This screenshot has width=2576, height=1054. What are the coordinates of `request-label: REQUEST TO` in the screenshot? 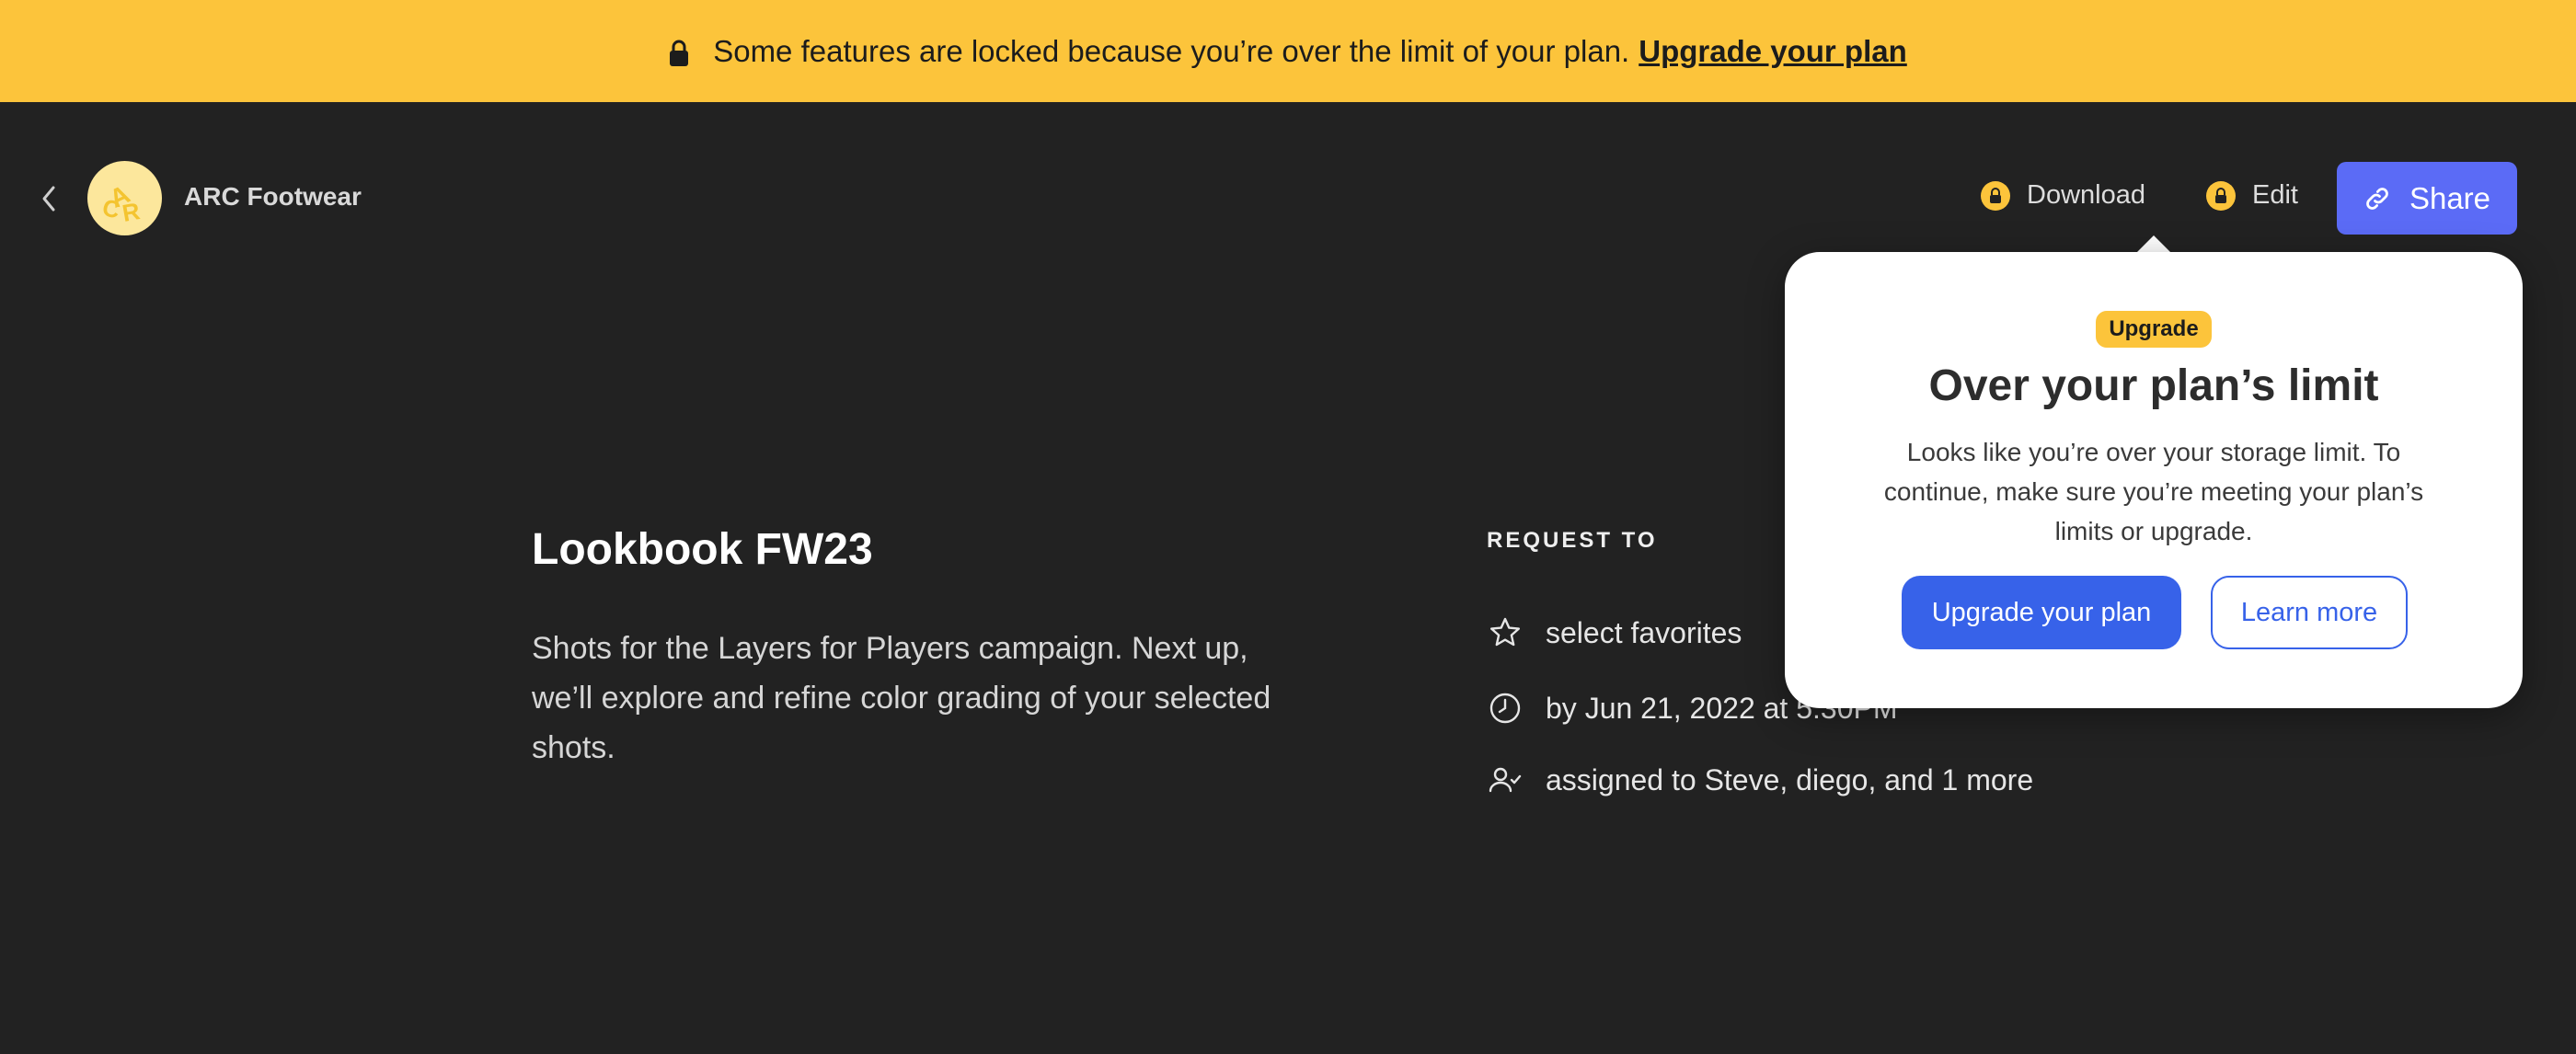 It's located at (1572, 540).